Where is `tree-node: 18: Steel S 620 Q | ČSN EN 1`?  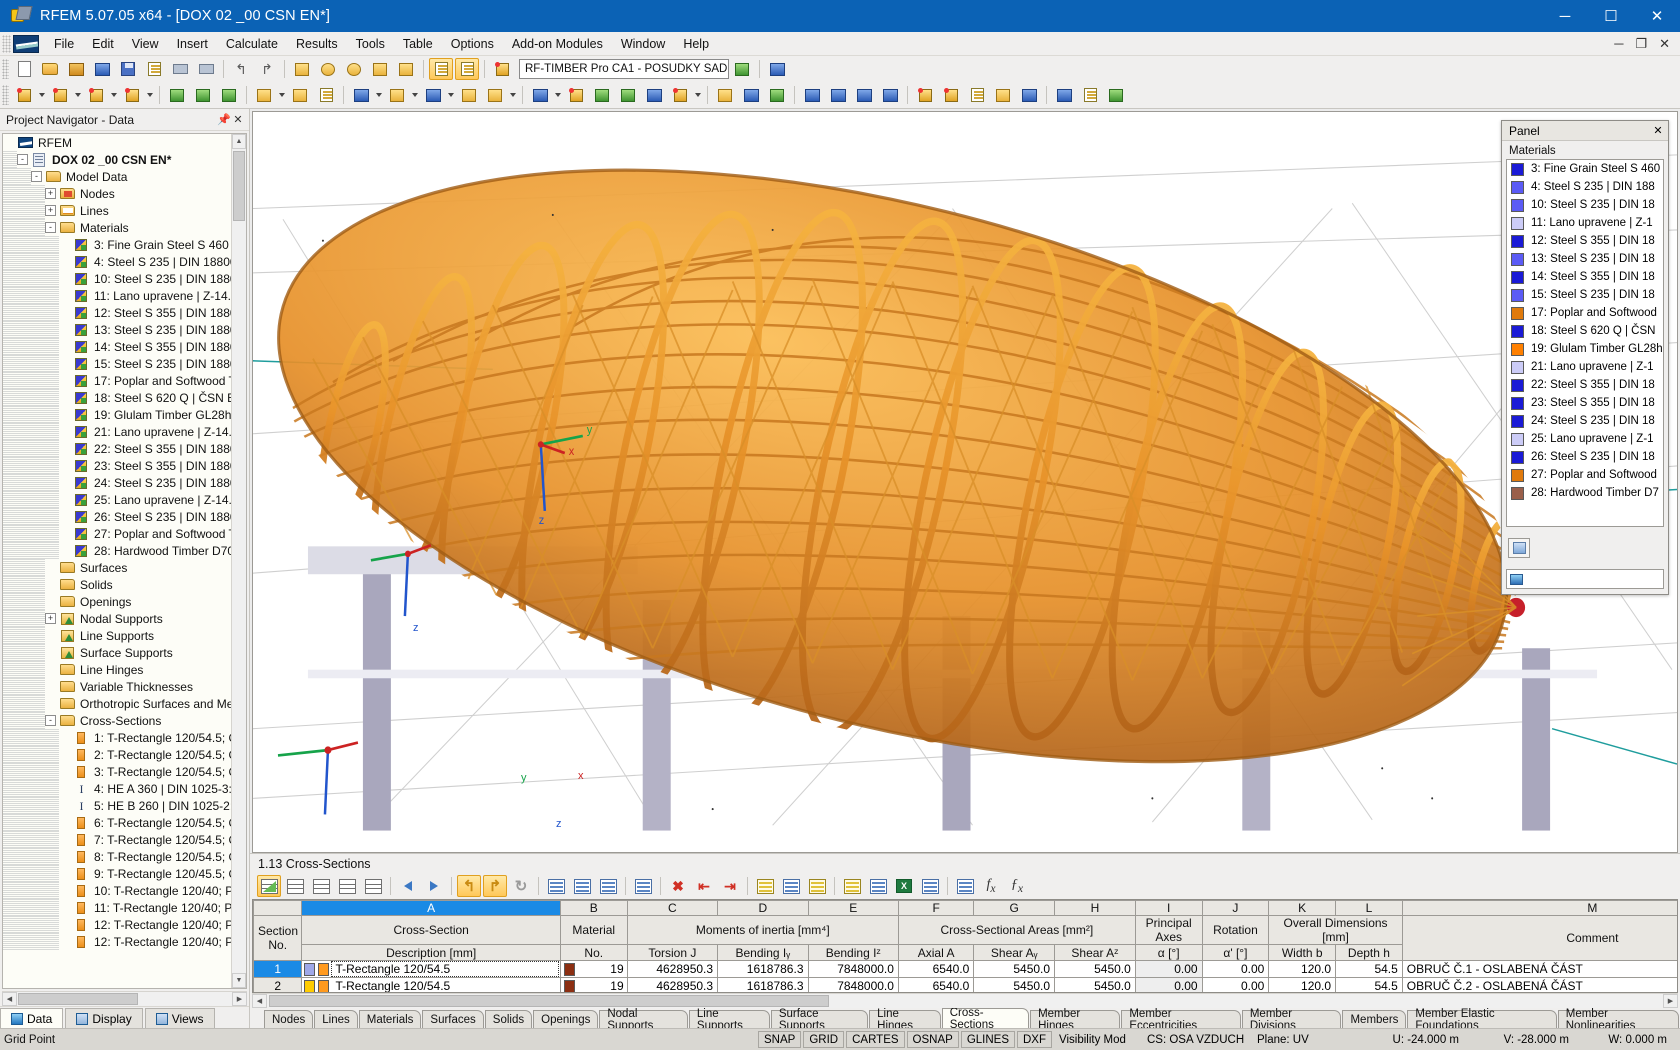
tree-node: 18: Steel S 620 Q | ČSN EN 1 is located at coordinates (124, 397).